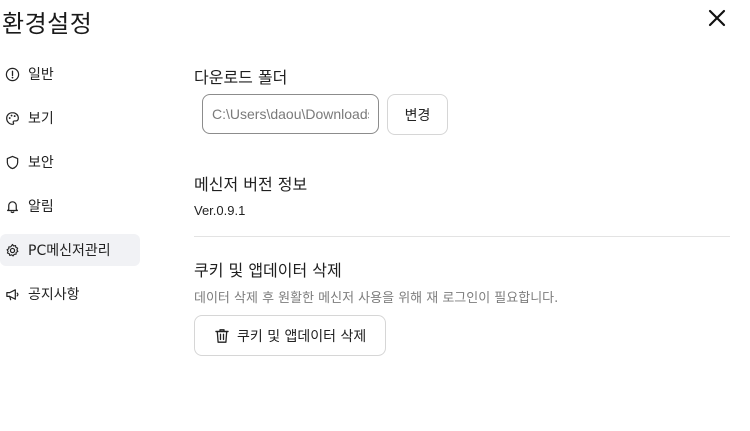 The image size is (750, 431). I want to click on sidebar-item-label: PC메신저관리, so click(69, 251).